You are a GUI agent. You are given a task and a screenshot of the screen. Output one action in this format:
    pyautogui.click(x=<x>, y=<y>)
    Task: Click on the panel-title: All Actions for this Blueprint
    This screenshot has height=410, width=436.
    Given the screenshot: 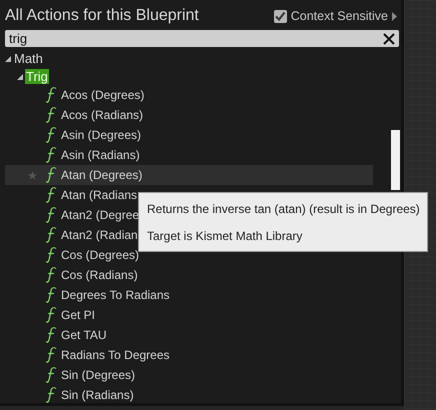 What is the action you would take?
    pyautogui.click(x=102, y=16)
    